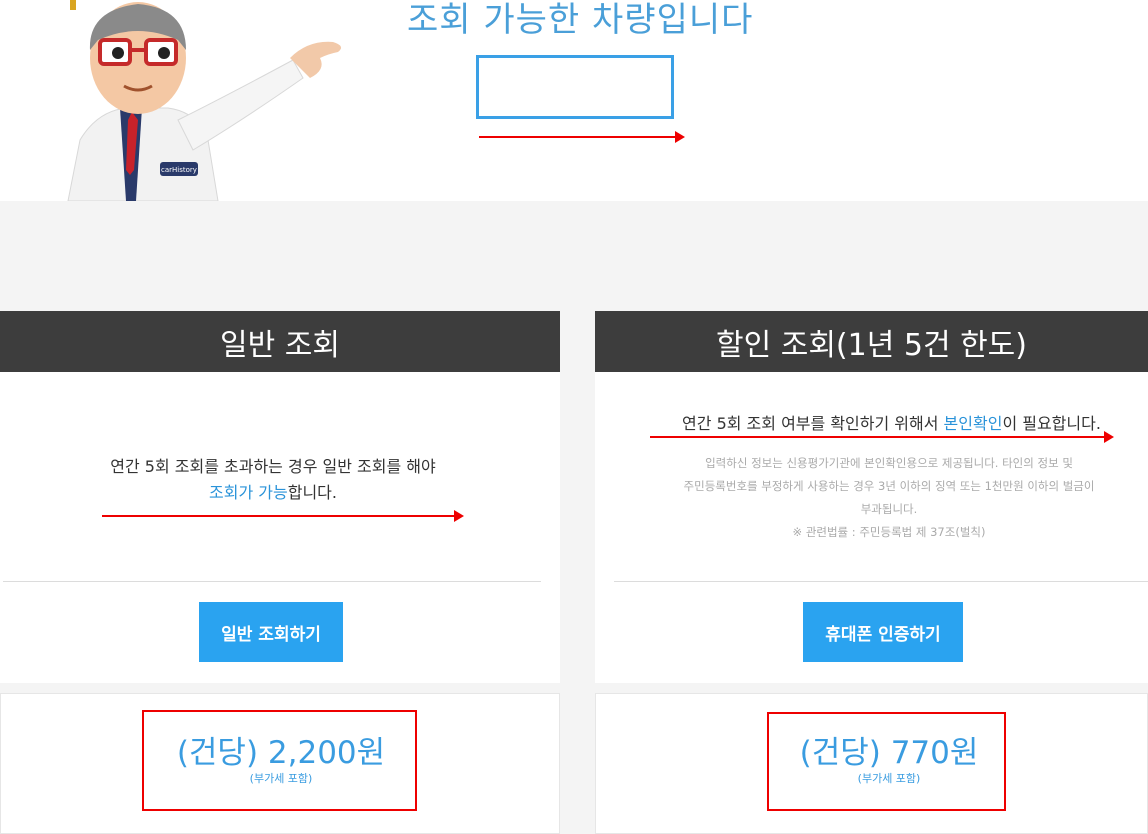 The image size is (1148, 834). What do you see at coordinates (280, 341) in the screenshot?
I see `general-panel-title: 일반 조회` at bounding box center [280, 341].